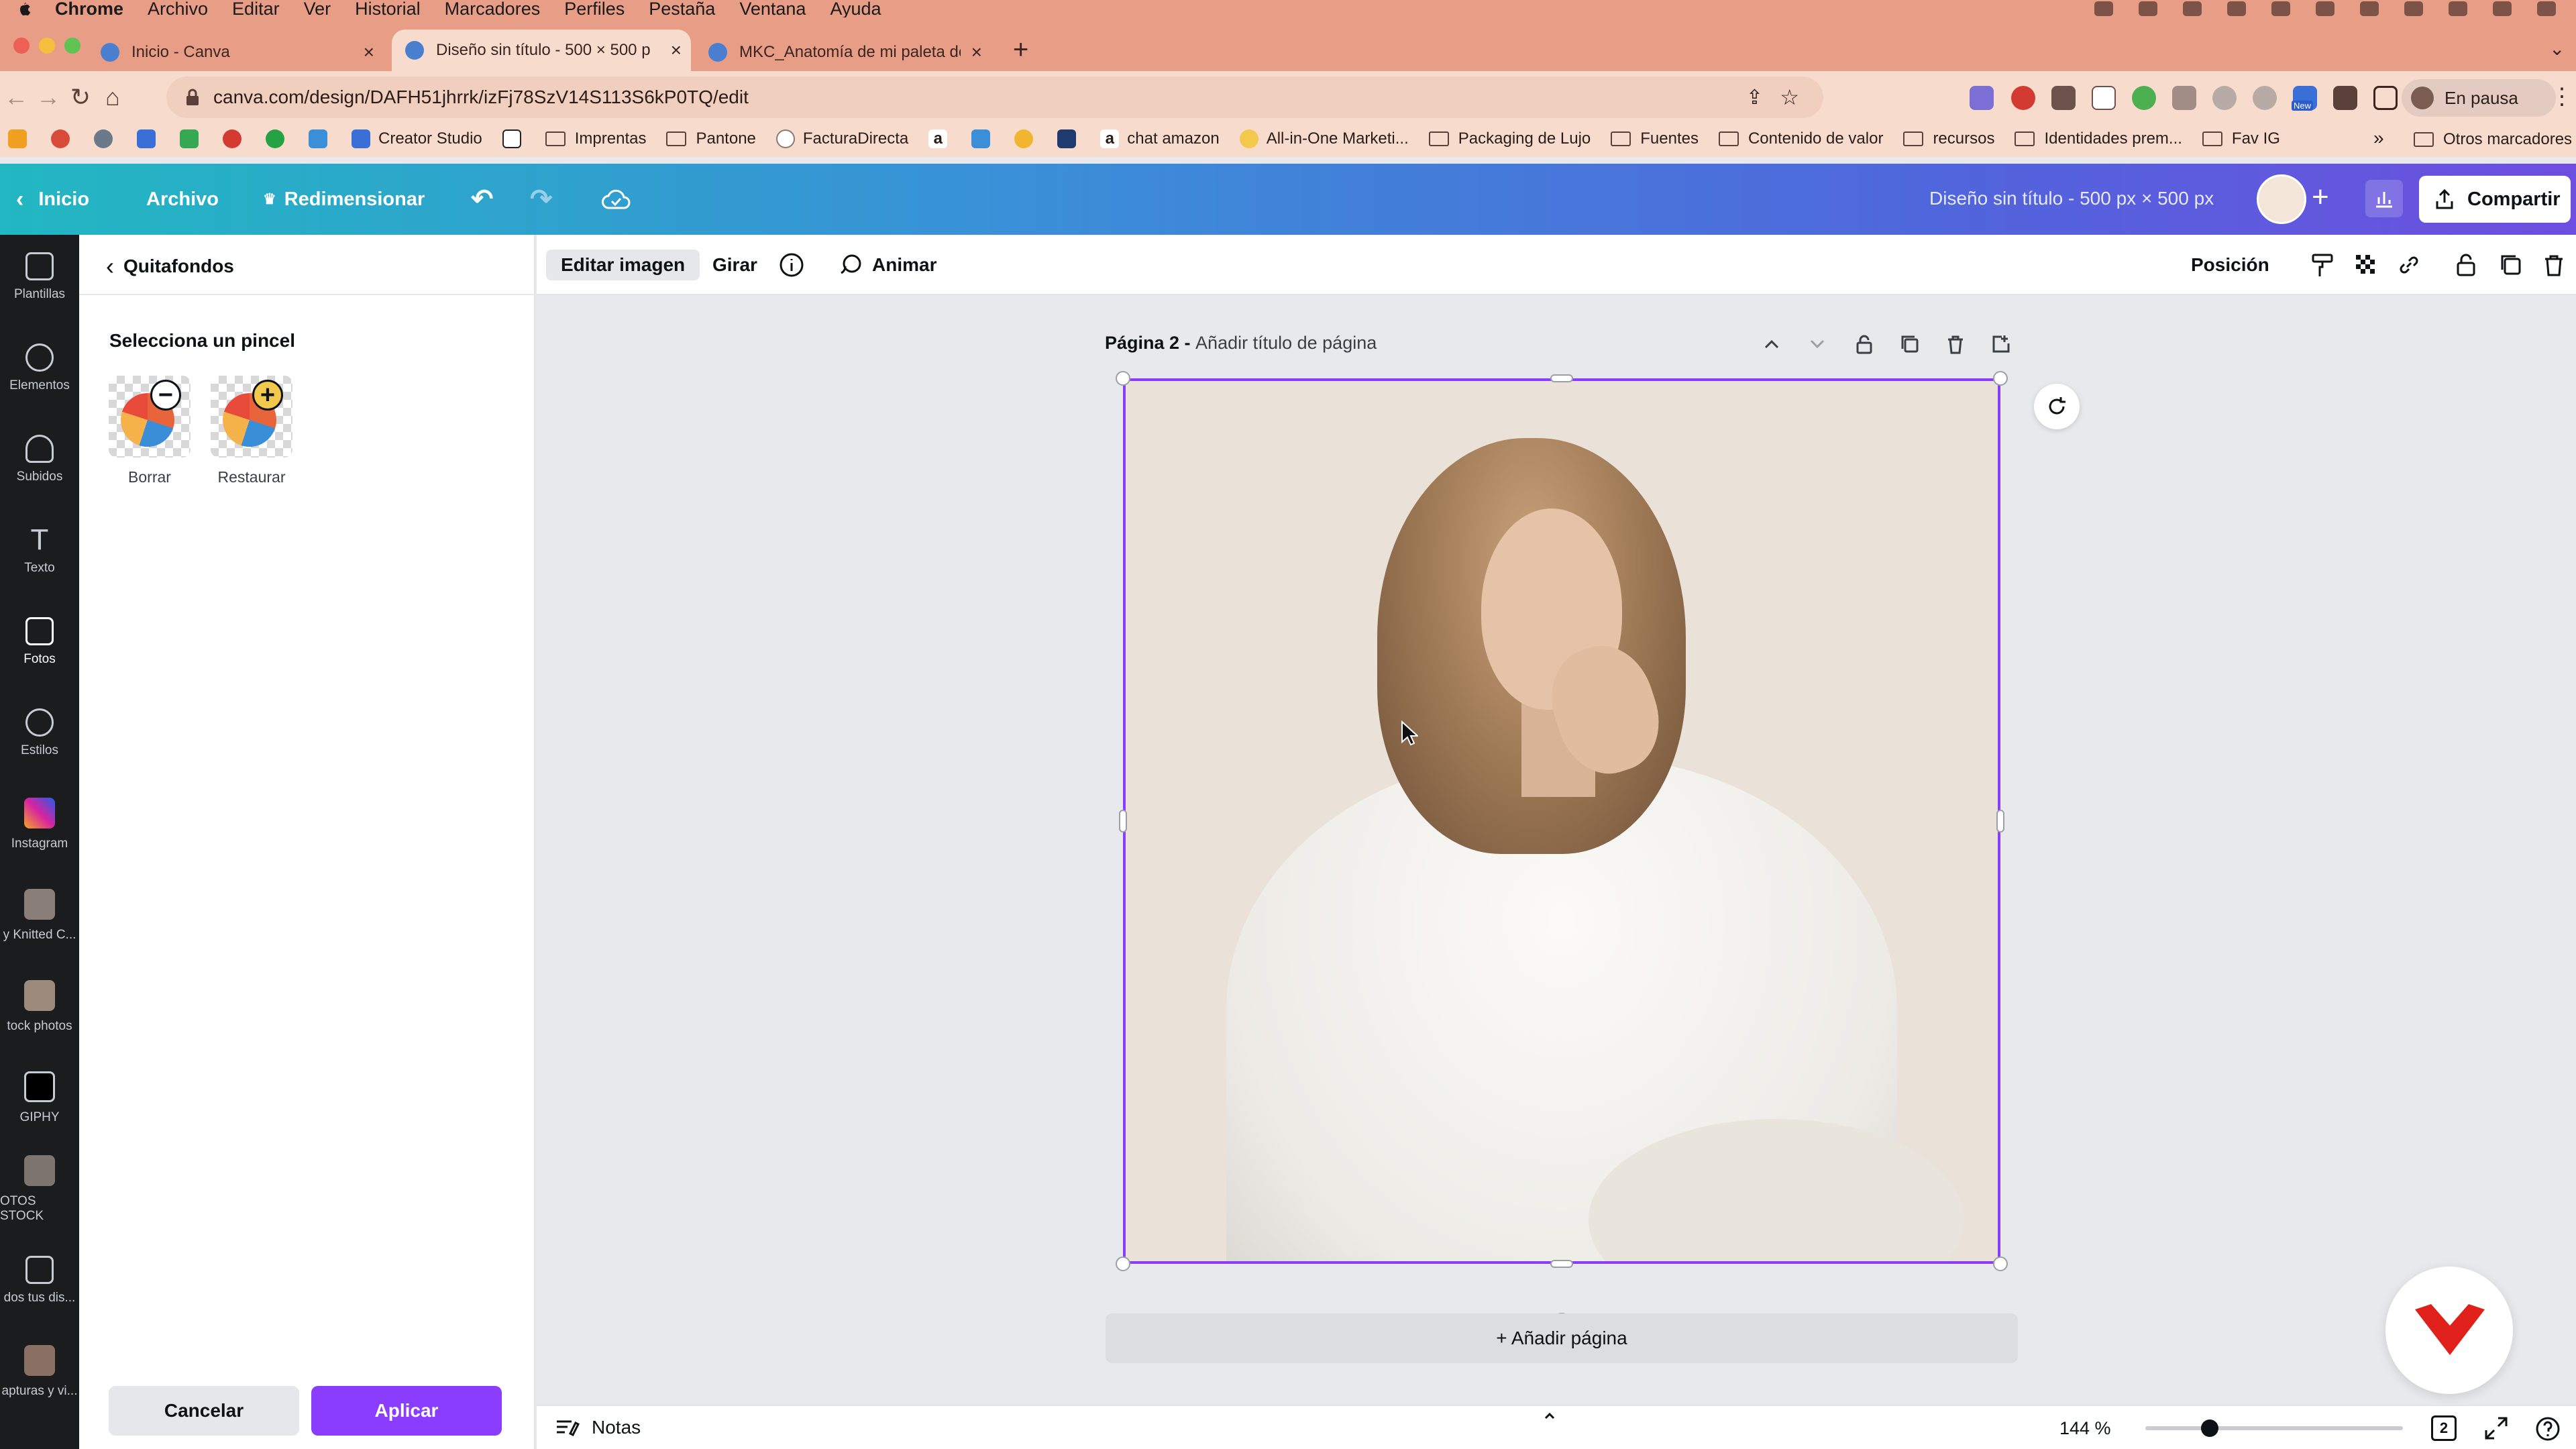 The width and height of the screenshot is (2576, 1449). What do you see at coordinates (2384, 198) in the screenshot?
I see `insights-button` at bounding box center [2384, 198].